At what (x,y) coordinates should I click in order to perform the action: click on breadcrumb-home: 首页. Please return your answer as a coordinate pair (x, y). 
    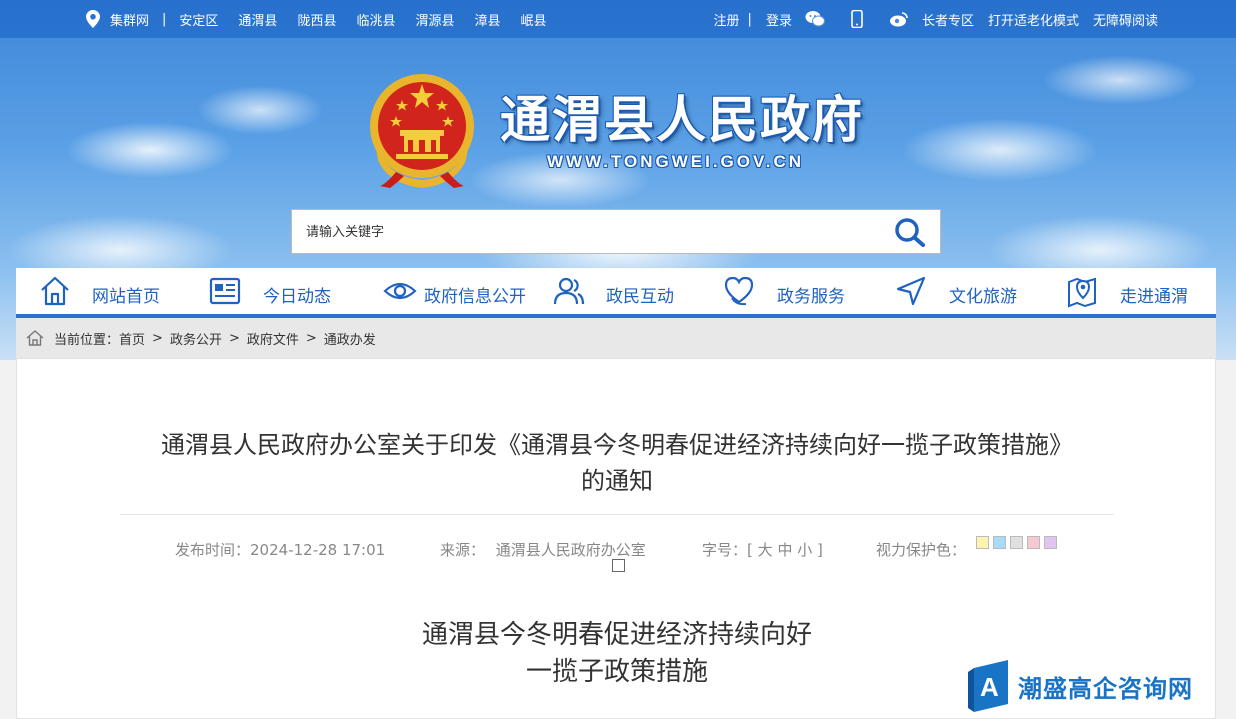
    Looking at the image, I should click on (132, 338).